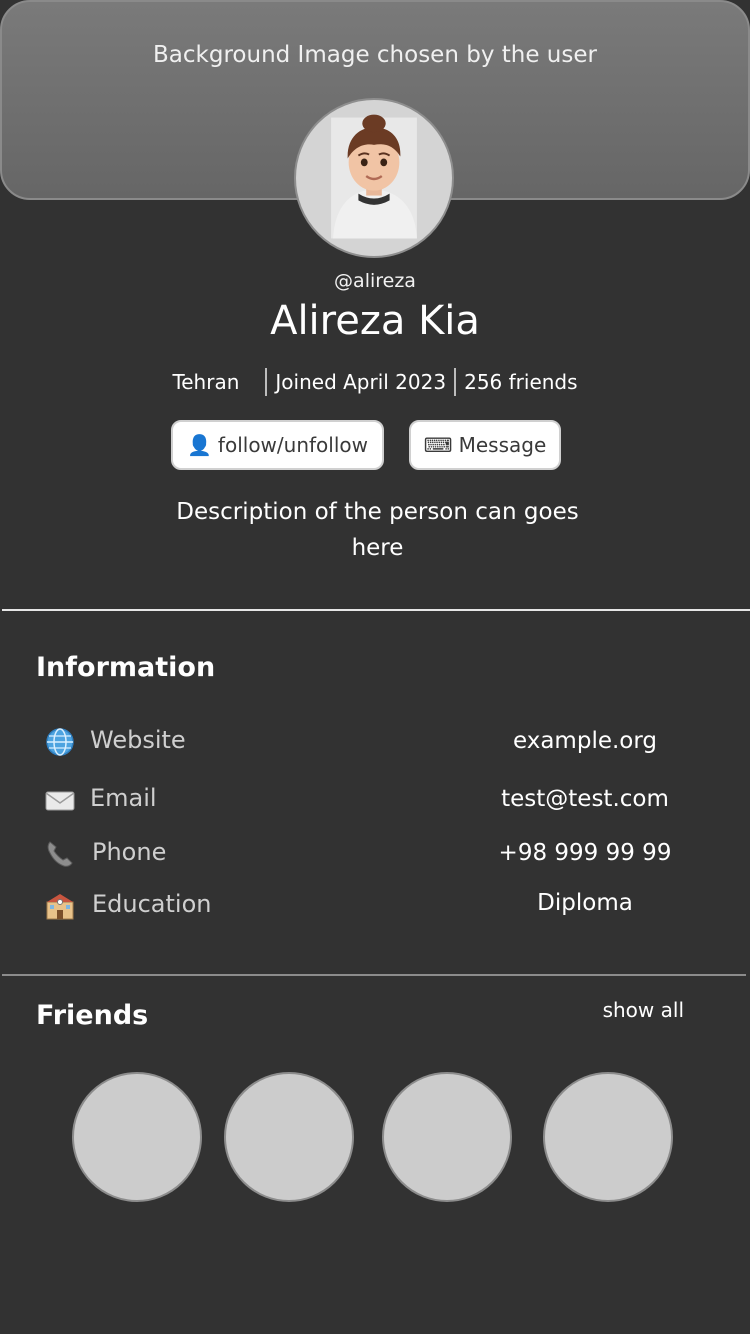  What do you see at coordinates (585, 799) in the screenshot?
I see `email-value: test@test.com` at bounding box center [585, 799].